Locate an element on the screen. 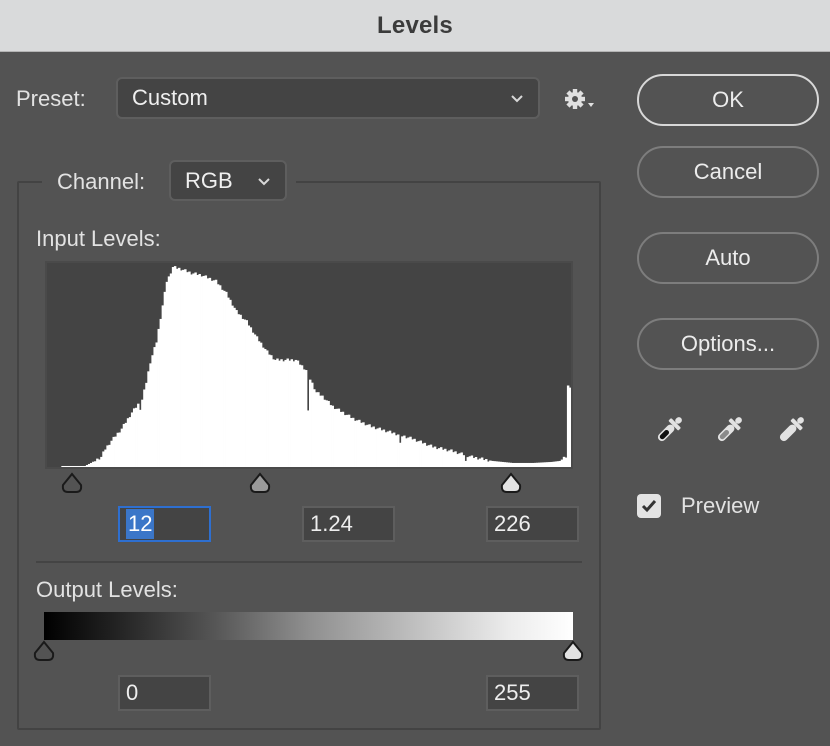 Image resolution: width=830 pixels, height=746 pixels. preset-dropdown: Custom is located at coordinates (328, 98).